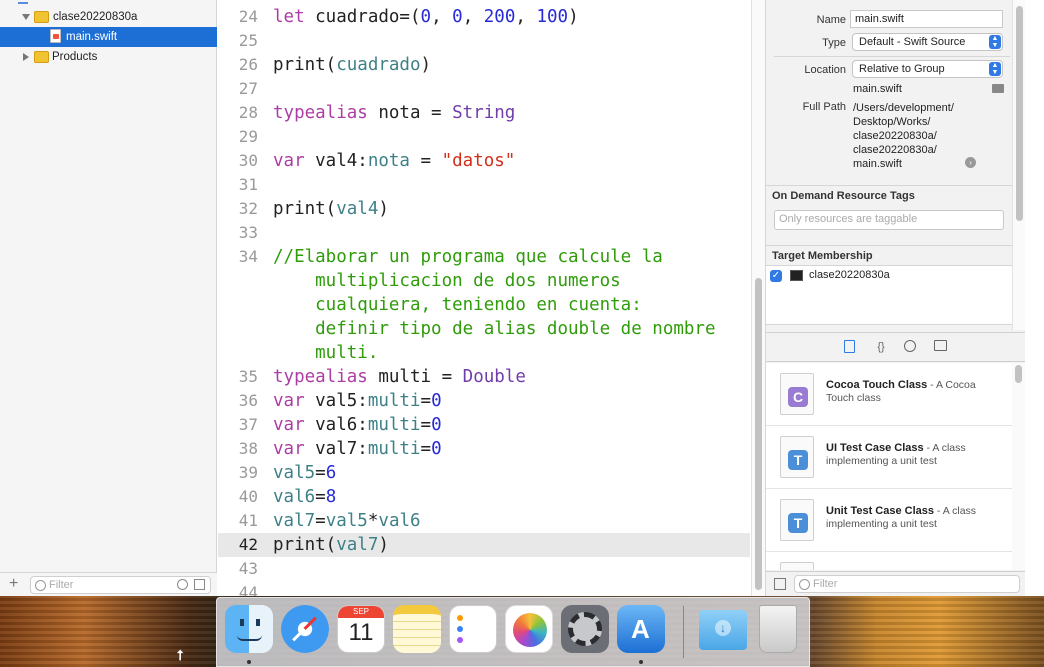 Image resolution: width=1044 pixels, height=667 pixels. What do you see at coordinates (484, 545) in the screenshot?
I see `code-line: 42 print(val7)` at bounding box center [484, 545].